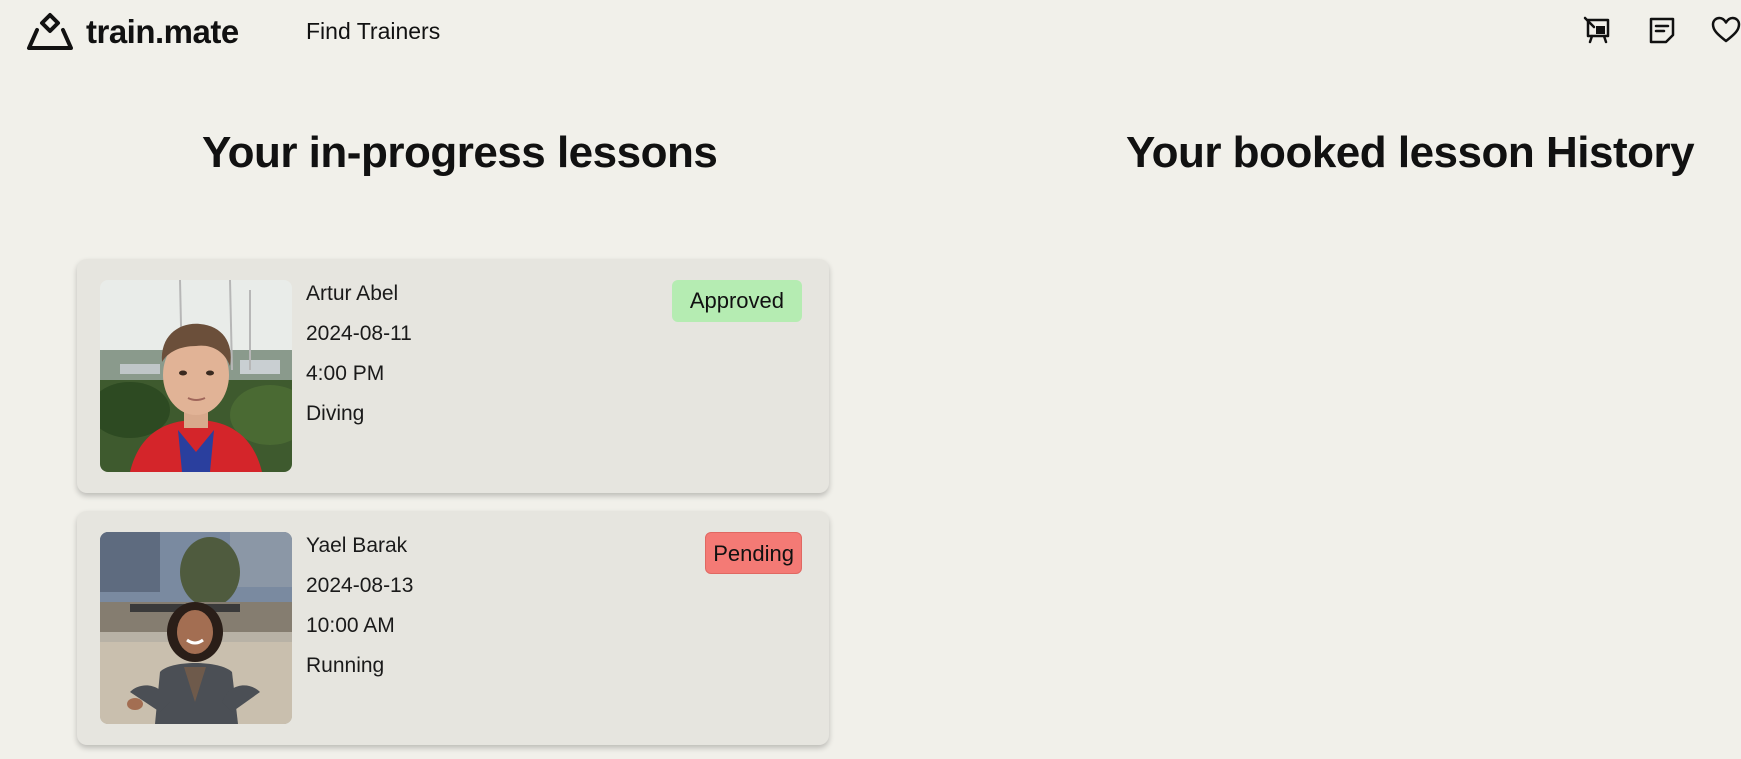 Image resolution: width=1741 pixels, height=759 pixels. I want to click on status-badge: Approved, so click(736, 301).